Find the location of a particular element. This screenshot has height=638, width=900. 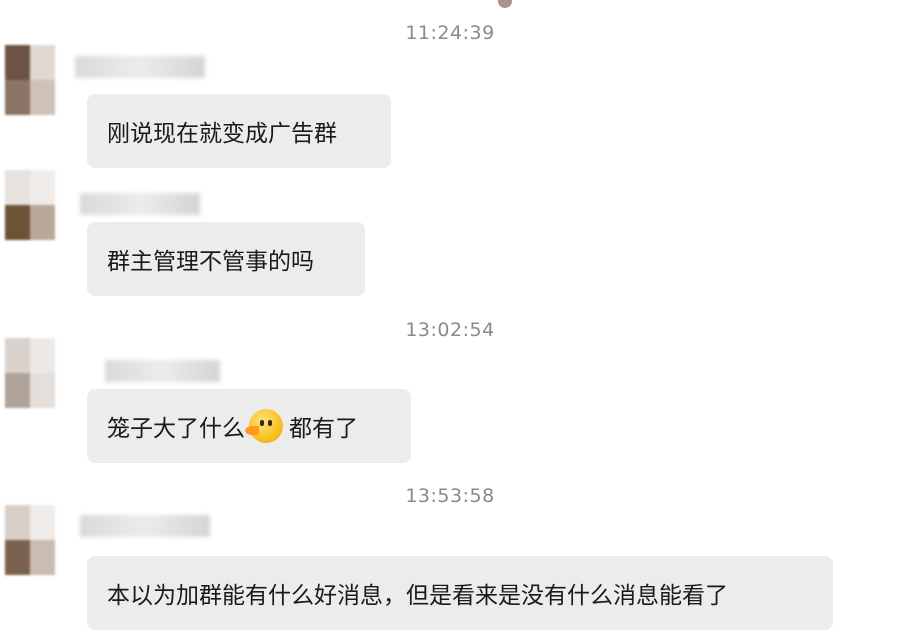

message-bubble: 刚说现在就变成广告群 is located at coordinates (239, 131).